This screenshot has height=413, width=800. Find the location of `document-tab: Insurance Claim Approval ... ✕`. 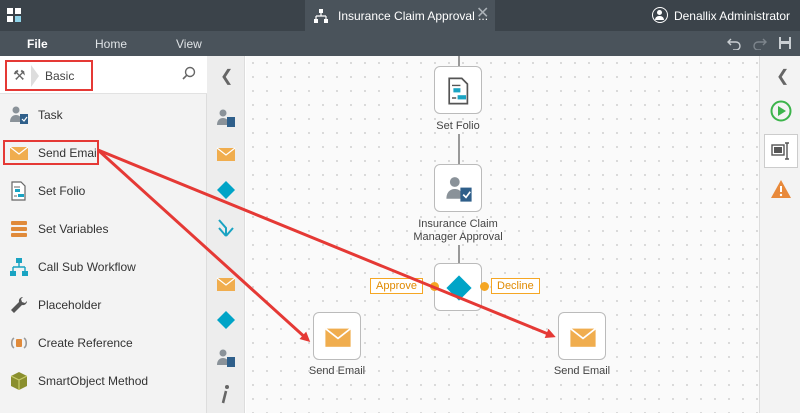

document-tab: Insurance Claim Approval ... ✕ is located at coordinates (400, 15).